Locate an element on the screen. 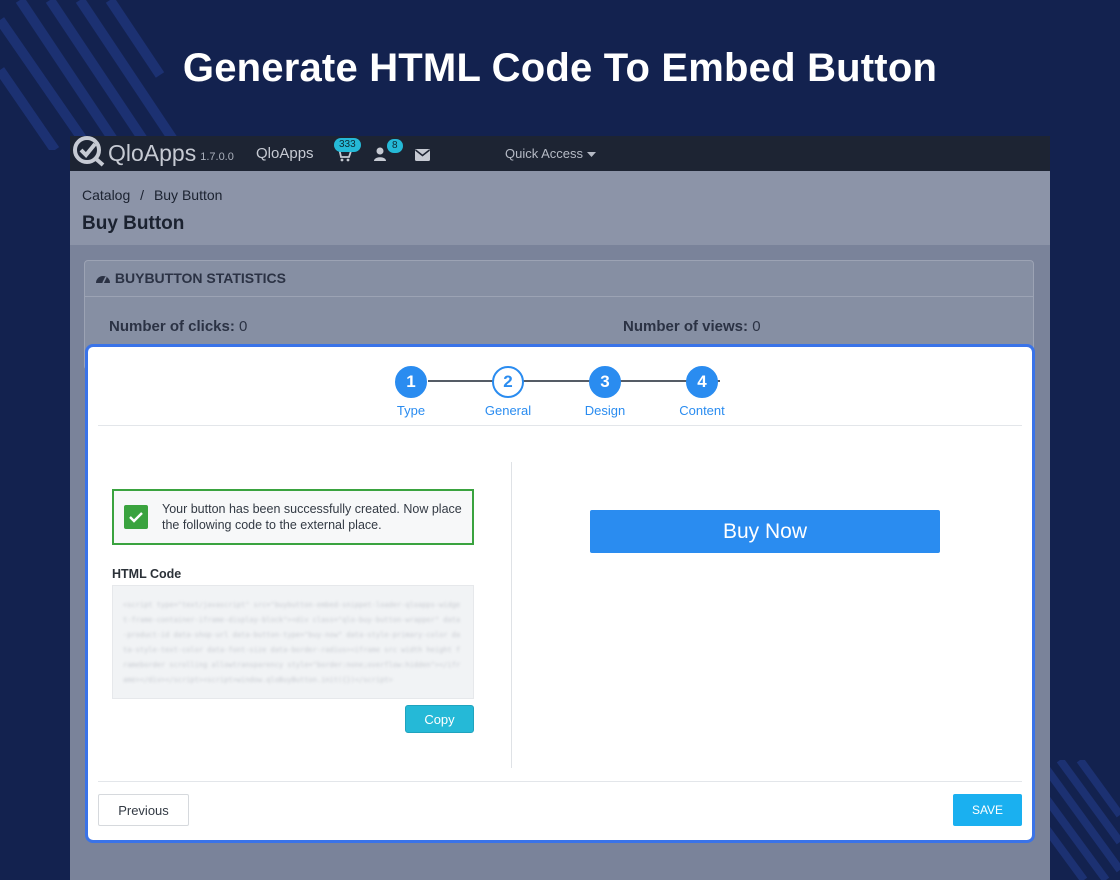 The height and width of the screenshot is (880, 1120). wizard-steps: 1 Type 2 General 3 Design 4 Content is located at coordinates (560, 393).